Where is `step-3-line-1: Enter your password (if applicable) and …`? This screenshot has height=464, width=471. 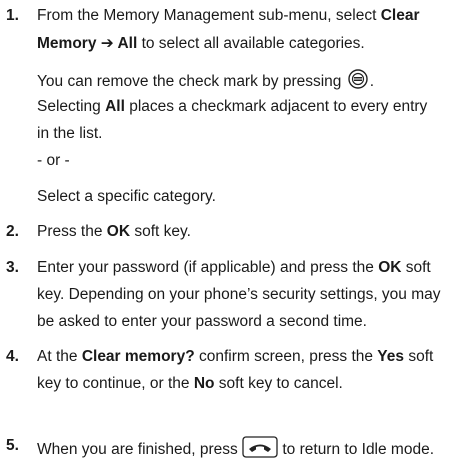
step-3-line-1: Enter your password (if applicable) and … is located at coordinates (234, 267).